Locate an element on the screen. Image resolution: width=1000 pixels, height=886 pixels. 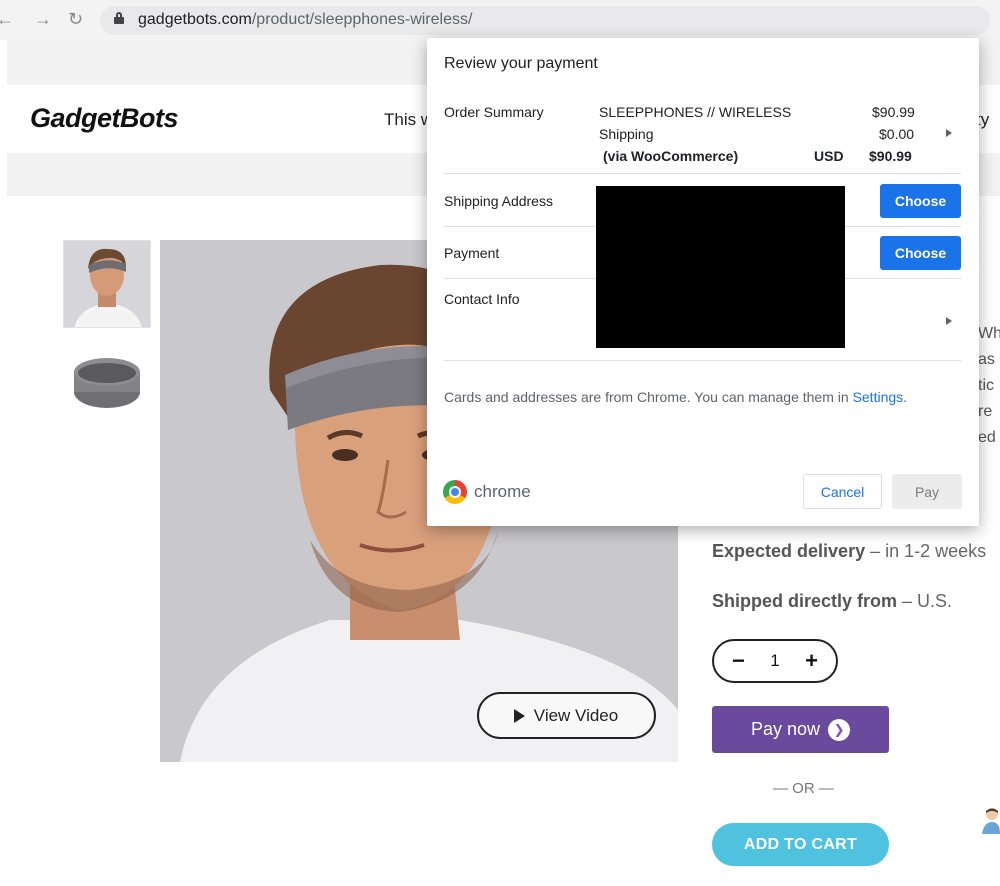
cancel-button: Cancel is located at coordinates (842, 491).